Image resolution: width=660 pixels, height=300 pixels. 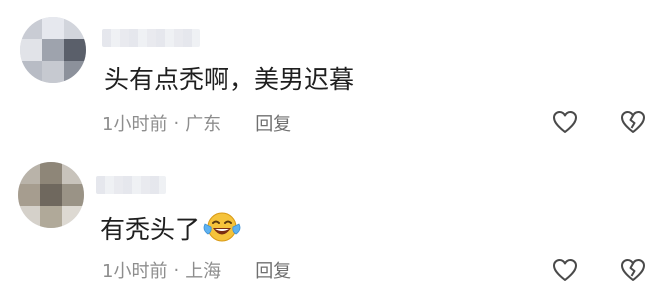 I want to click on comment-location: 上海, so click(x=203, y=271).